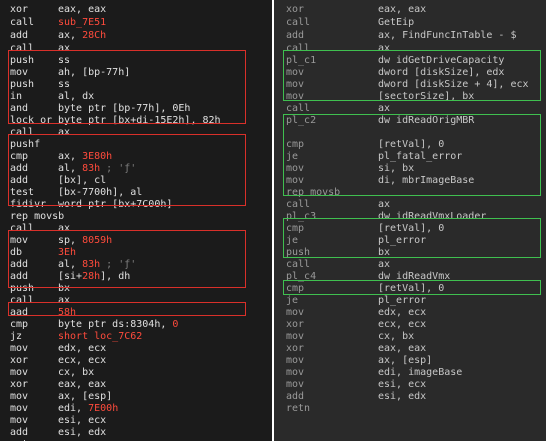 The image size is (546, 441). What do you see at coordinates (82, 22) in the screenshot?
I see `instruction-operand: sub_7E51` at bounding box center [82, 22].